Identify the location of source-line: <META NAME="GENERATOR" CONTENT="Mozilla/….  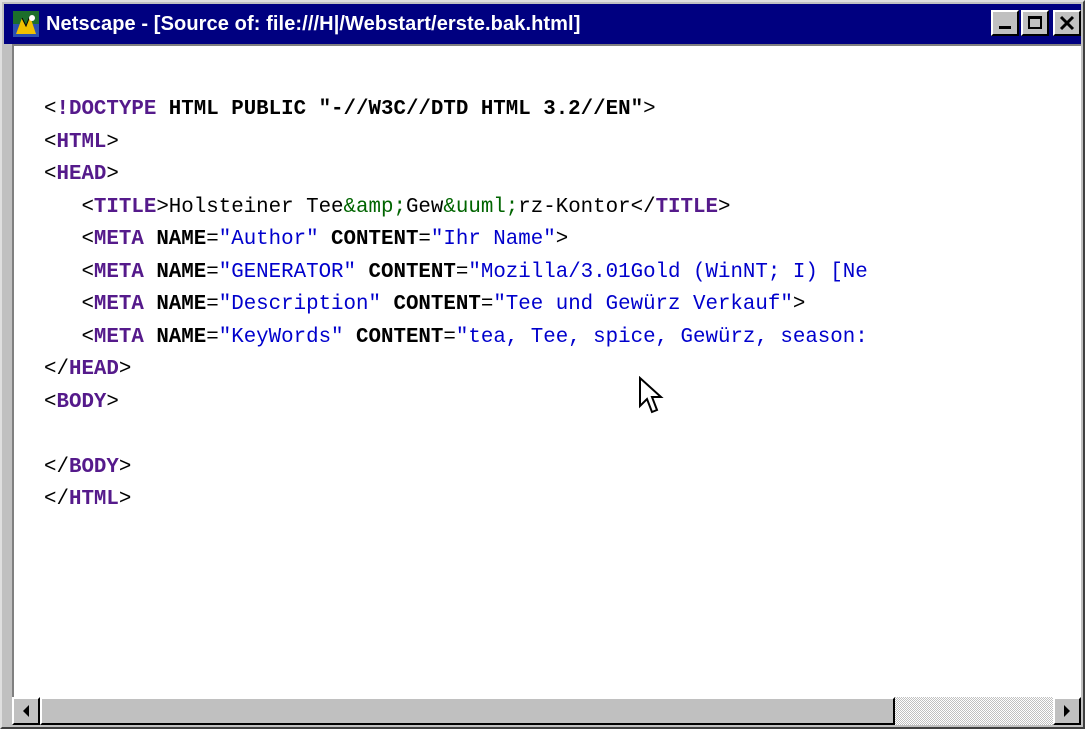
(456, 273).